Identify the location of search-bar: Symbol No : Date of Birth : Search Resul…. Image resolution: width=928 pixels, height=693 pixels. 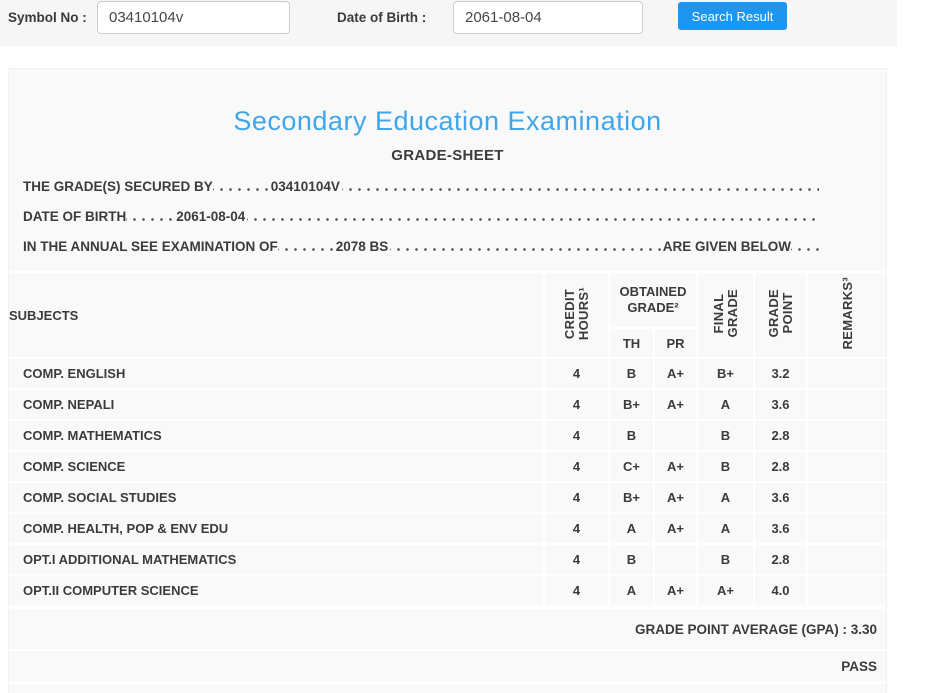
(448, 23).